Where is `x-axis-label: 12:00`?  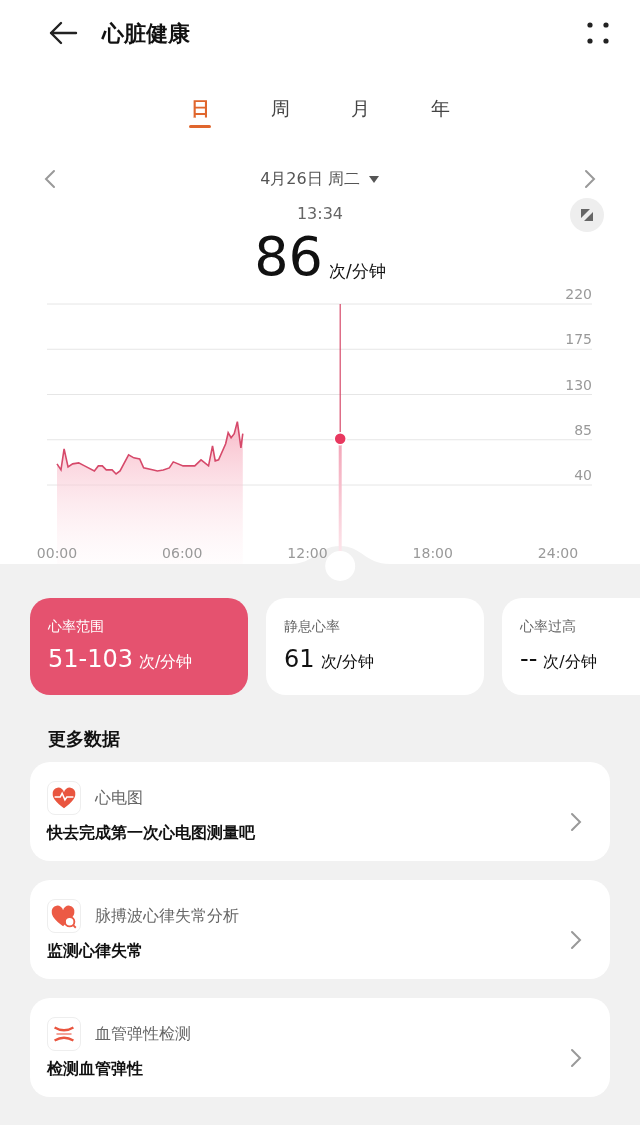 x-axis-label: 12:00 is located at coordinates (307, 553).